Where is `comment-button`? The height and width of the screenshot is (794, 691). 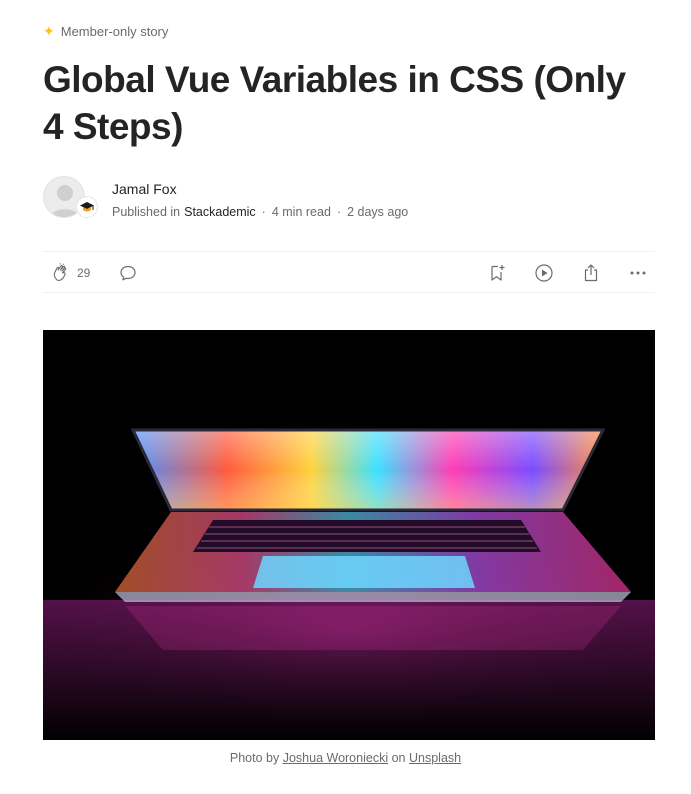 comment-button is located at coordinates (128, 275).